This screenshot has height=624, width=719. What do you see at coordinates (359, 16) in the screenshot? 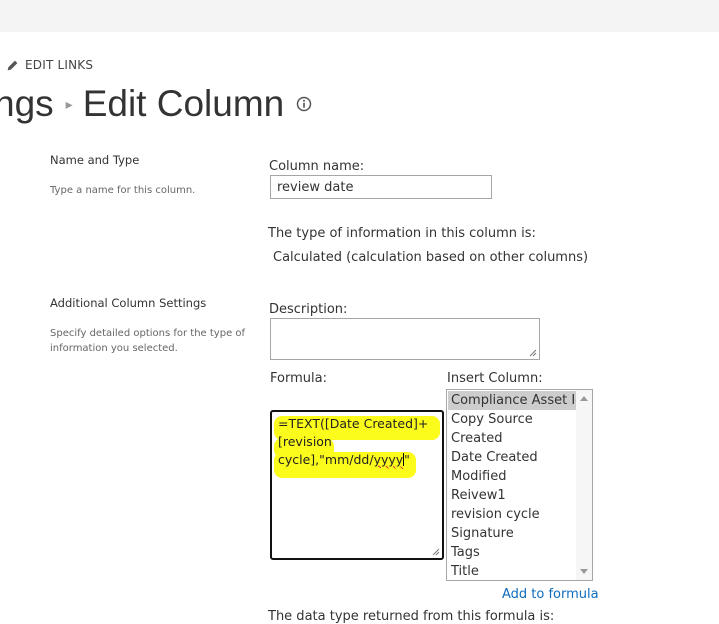
I see `top-bar` at bounding box center [359, 16].